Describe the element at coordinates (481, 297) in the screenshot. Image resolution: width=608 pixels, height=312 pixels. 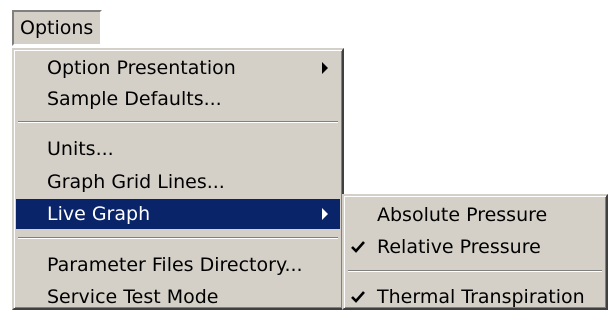
I see `menu-item-label: Thermal Transpiration` at that location.